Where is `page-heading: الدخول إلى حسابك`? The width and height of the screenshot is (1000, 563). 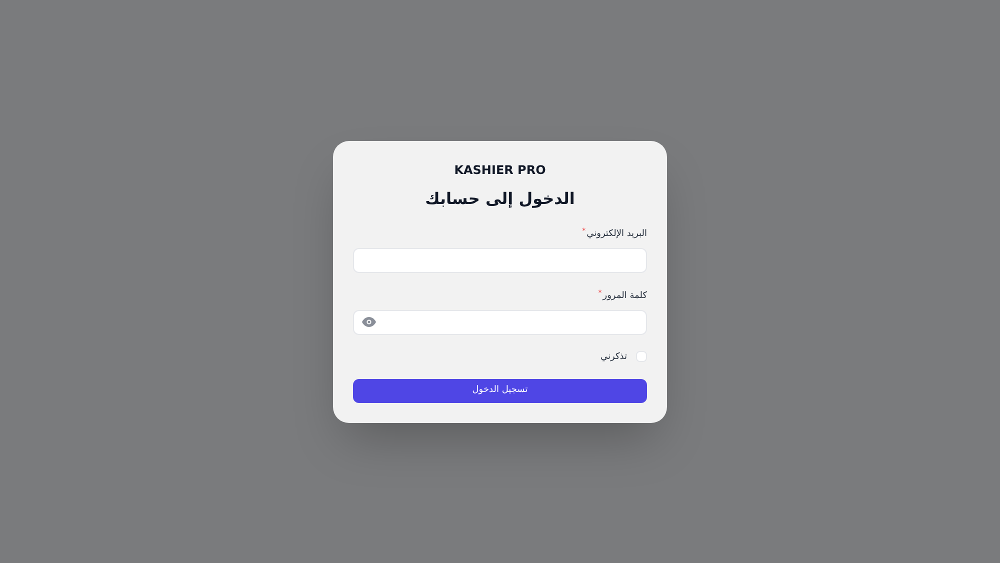 page-heading: الدخول إلى حسابك is located at coordinates (500, 199).